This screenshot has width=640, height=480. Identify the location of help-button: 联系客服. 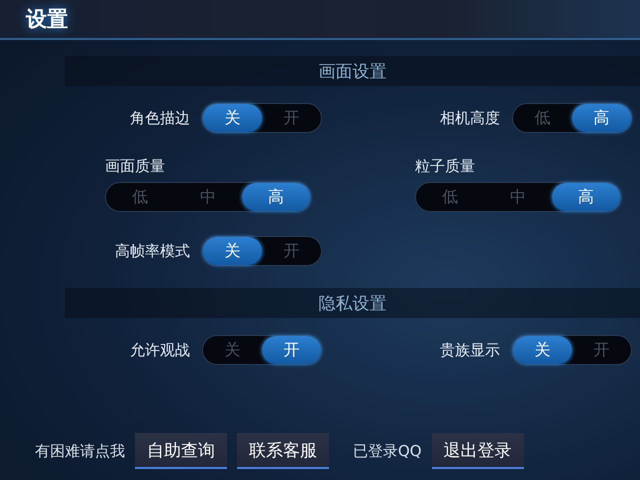
(283, 451).